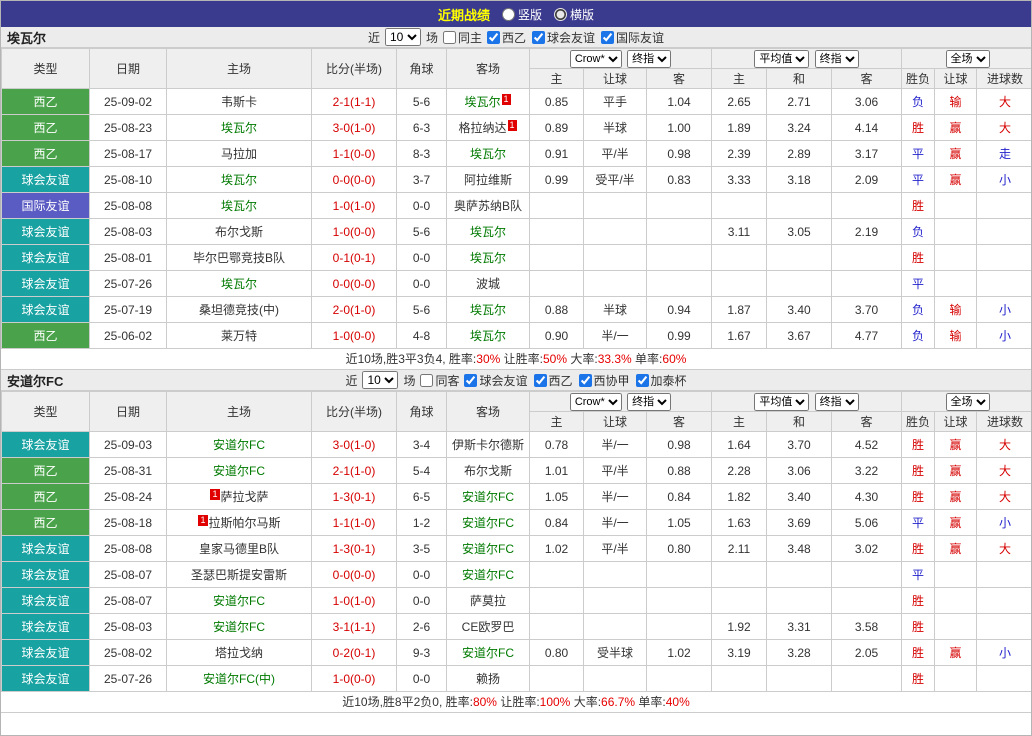 The height and width of the screenshot is (736, 1032). What do you see at coordinates (488, 470) in the screenshot?
I see `away-team-cell: 布尔戈斯` at bounding box center [488, 470].